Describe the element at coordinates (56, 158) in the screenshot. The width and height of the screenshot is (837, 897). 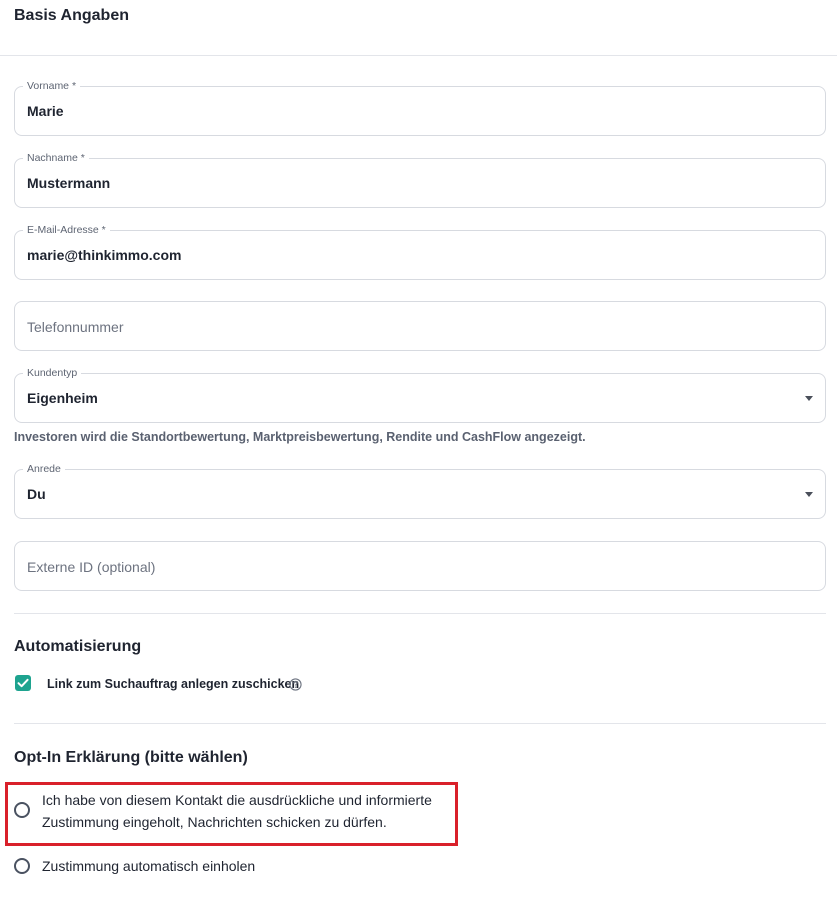
I see `last-name-label: Nachname *` at that location.